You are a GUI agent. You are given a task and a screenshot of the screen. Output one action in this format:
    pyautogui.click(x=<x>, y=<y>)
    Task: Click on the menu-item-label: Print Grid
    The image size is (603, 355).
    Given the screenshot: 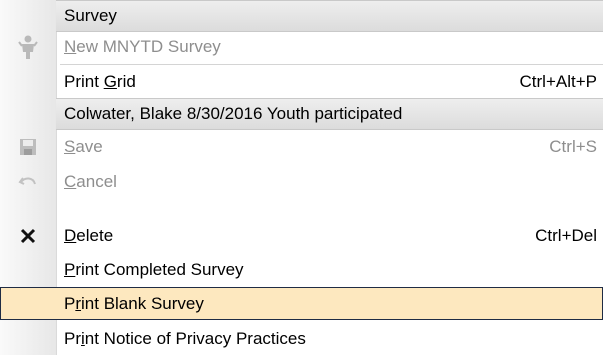 What is the action you would take?
    pyautogui.click(x=100, y=81)
    